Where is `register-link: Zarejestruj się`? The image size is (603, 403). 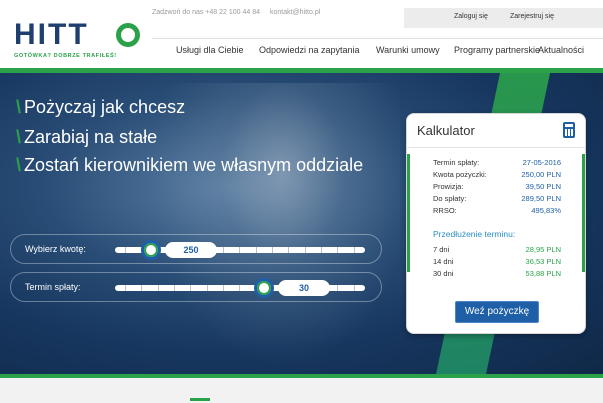
register-link: Zarejestruj się is located at coordinates (532, 16).